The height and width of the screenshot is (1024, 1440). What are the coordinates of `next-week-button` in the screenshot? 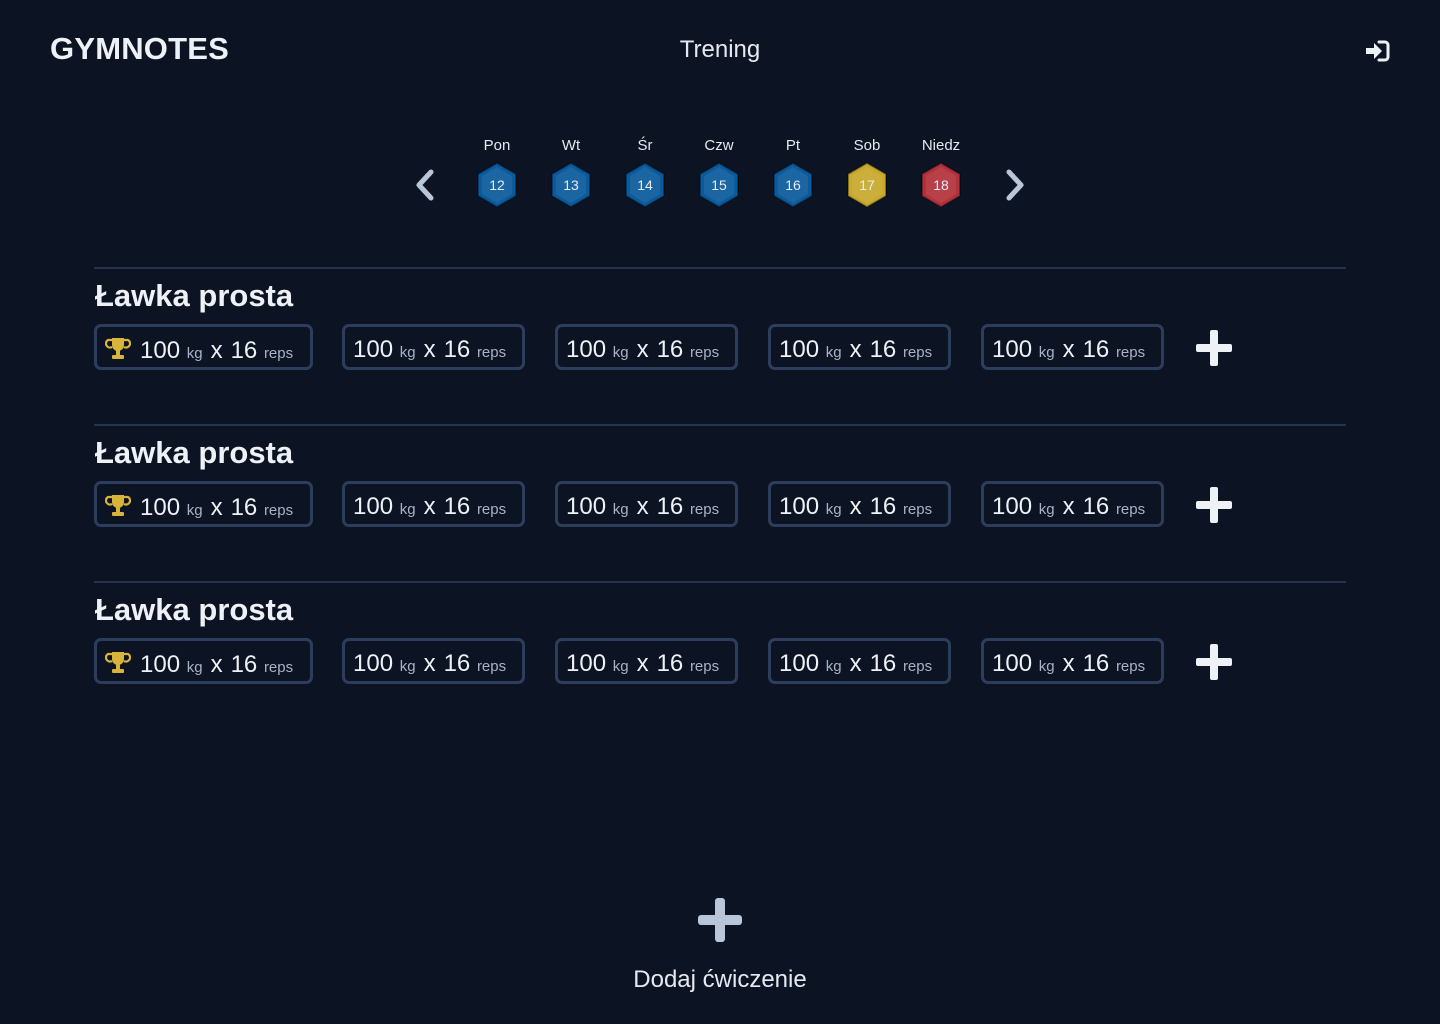 It's located at (1015, 185).